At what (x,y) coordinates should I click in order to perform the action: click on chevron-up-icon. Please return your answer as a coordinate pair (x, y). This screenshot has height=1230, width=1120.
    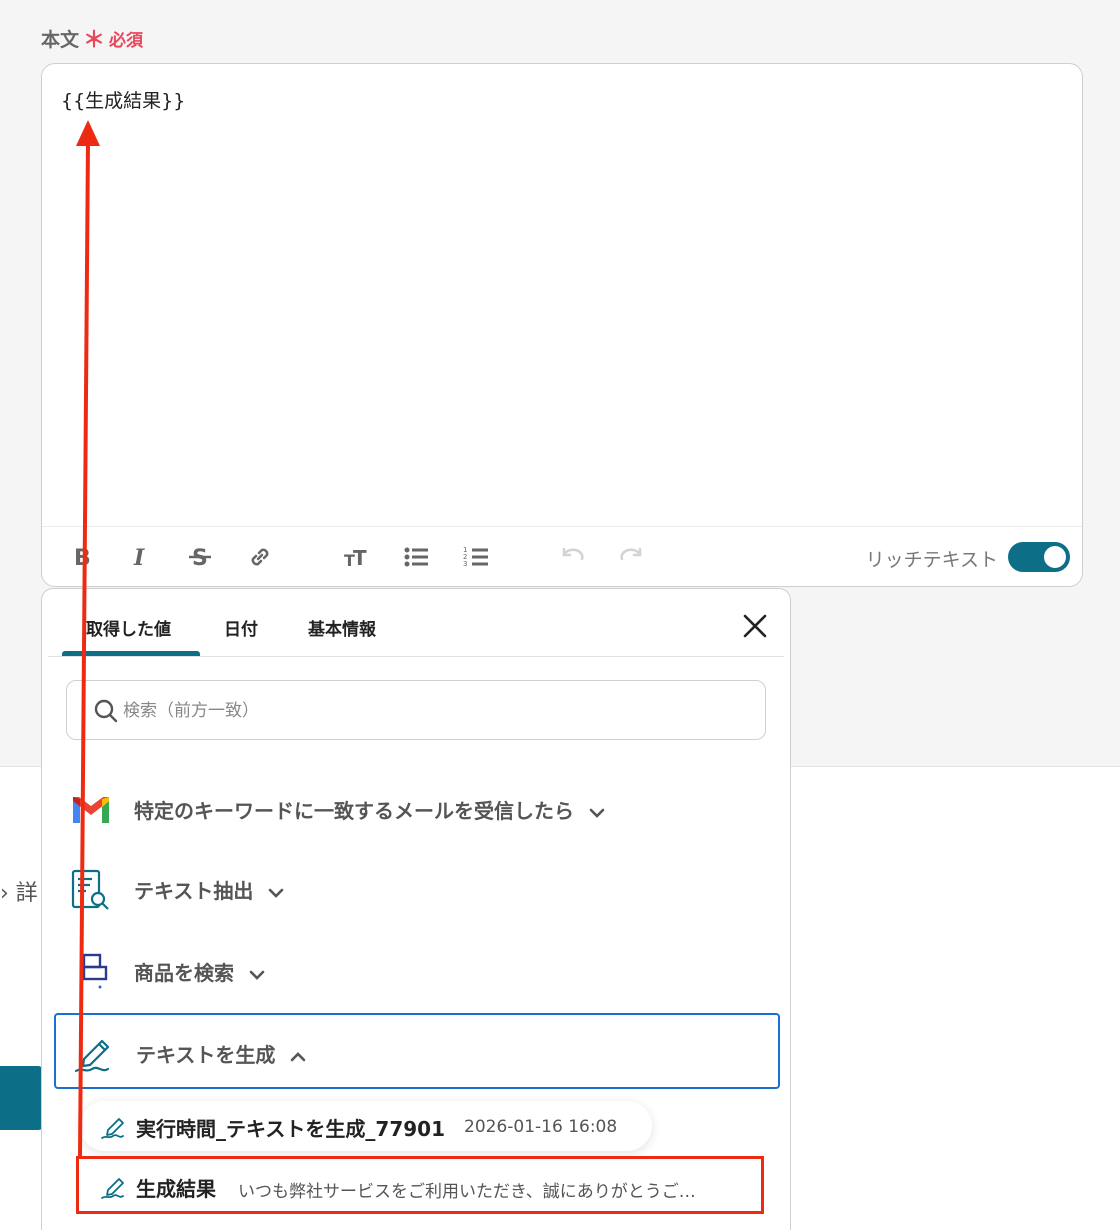
    Looking at the image, I should click on (298, 1056).